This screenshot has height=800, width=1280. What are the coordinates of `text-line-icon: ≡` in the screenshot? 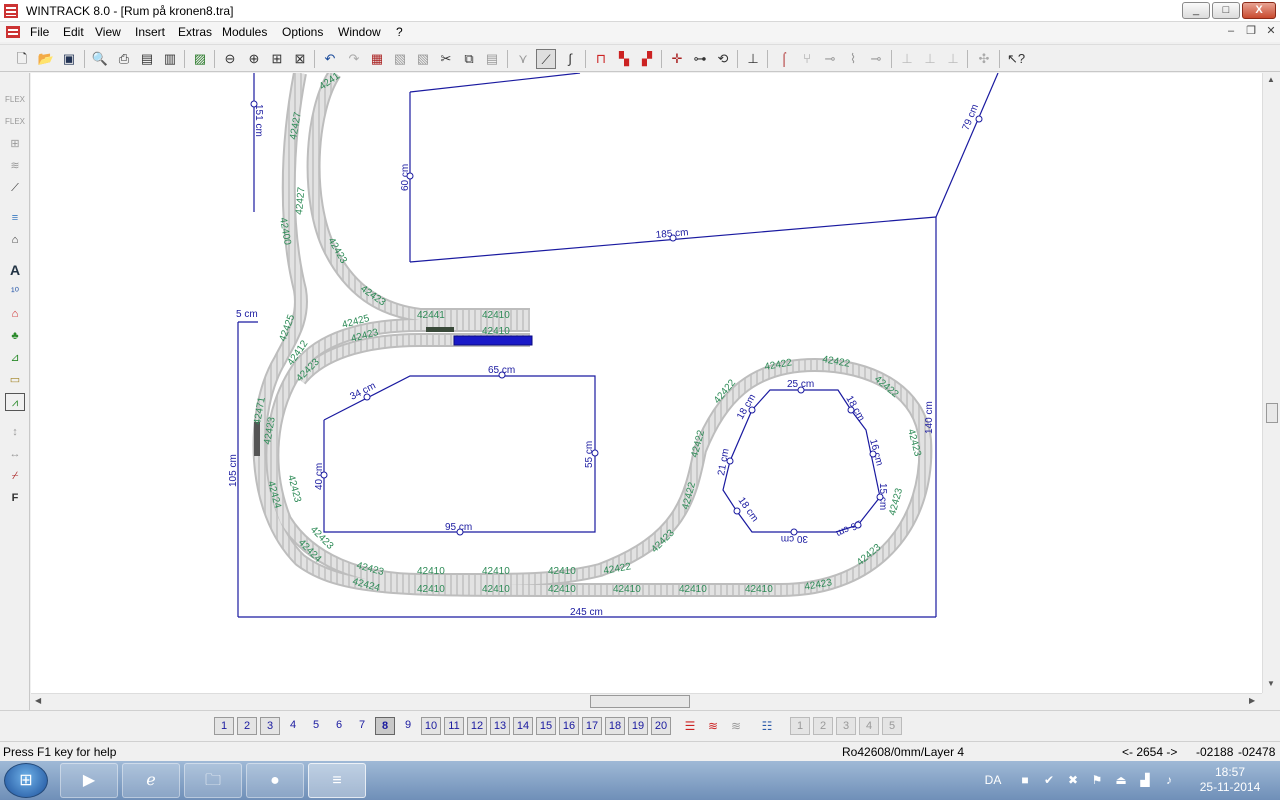 It's located at (15, 218).